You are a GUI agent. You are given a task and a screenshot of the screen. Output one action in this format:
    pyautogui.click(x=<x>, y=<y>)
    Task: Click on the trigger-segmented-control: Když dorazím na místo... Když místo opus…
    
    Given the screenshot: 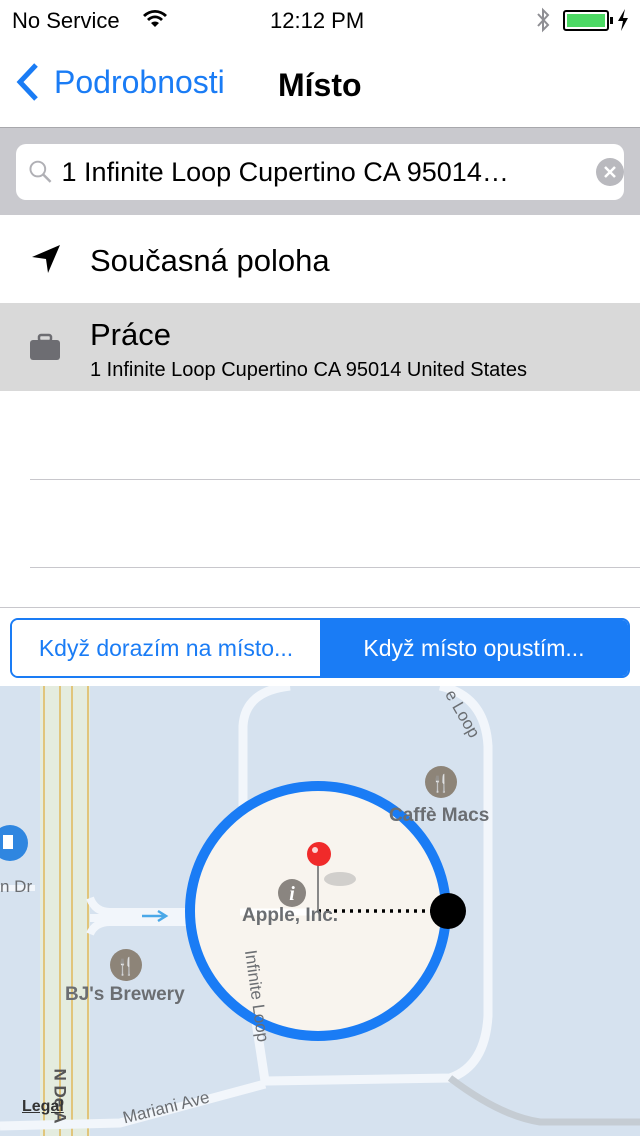 What is the action you would take?
    pyautogui.click(x=320, y=648)
    